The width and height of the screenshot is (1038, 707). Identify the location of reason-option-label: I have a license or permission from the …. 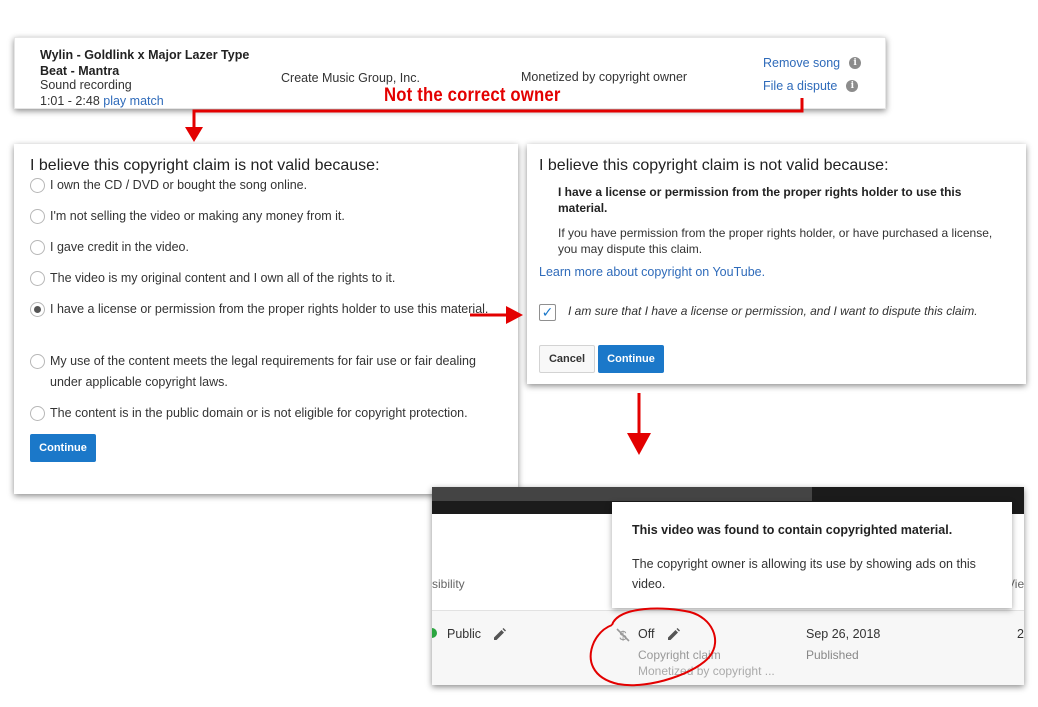
(269, 309).